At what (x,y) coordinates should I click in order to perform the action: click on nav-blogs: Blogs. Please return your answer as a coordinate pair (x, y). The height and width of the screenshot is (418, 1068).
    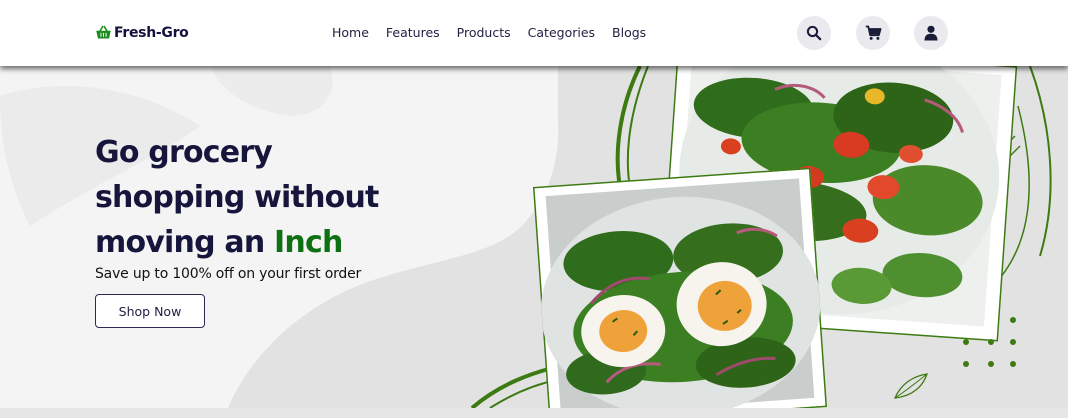
    Looking at the image, I should click on (629, 32).